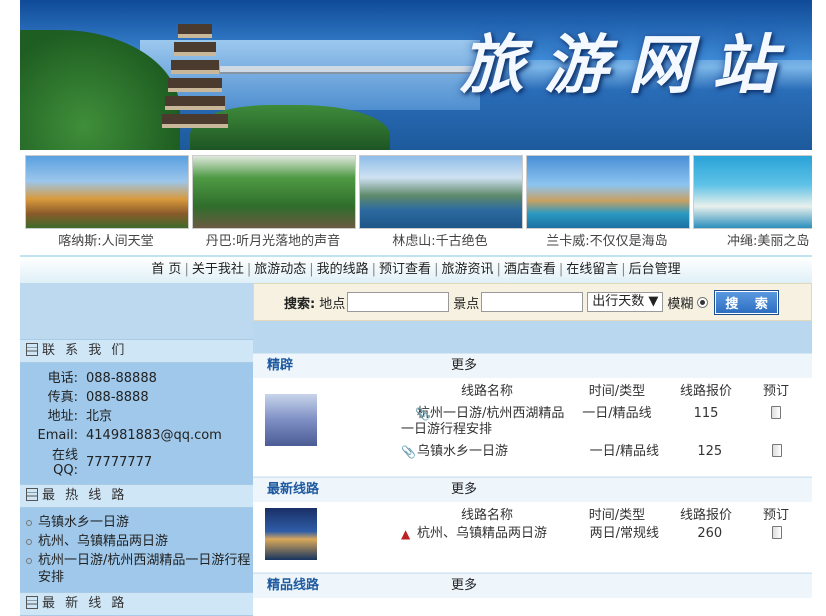 This screenshot has height=616, width=826. What do you see at coordinates (592, 269) in the screenshot?
I see `nav-messages: 在线留言` at bounding box center [592, 269].